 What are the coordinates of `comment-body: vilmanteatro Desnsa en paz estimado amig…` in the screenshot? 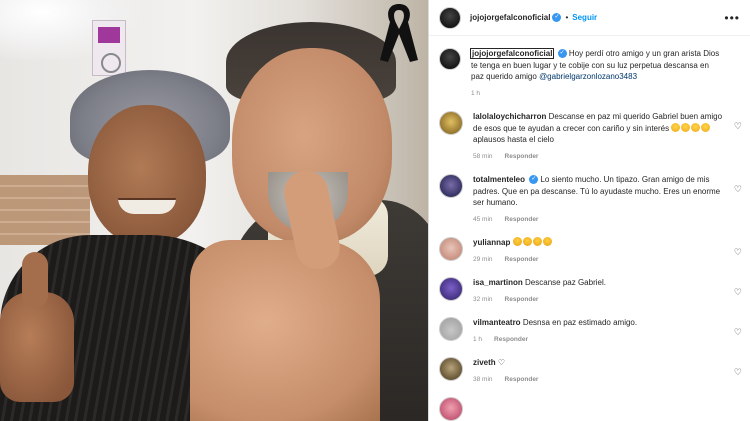 It's located at (599, 331).